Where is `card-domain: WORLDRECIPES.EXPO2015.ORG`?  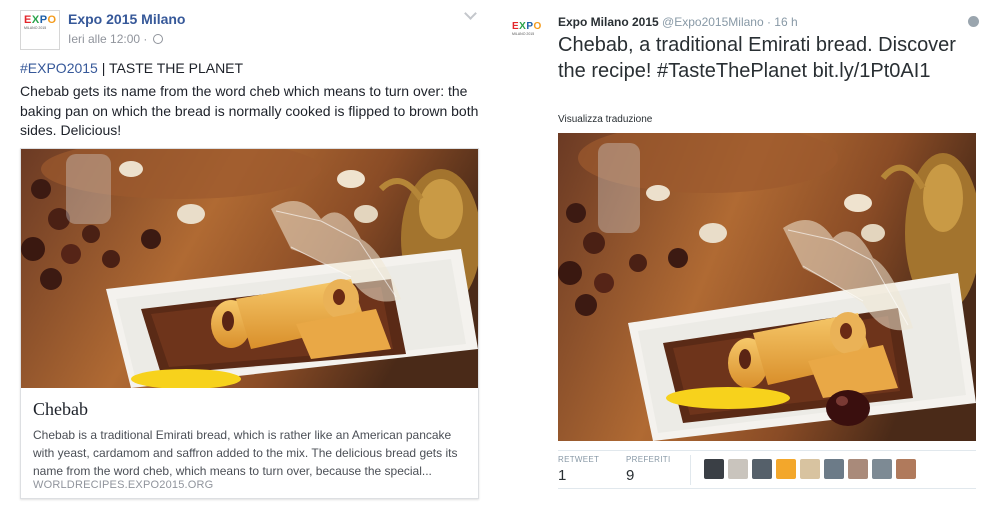 card-domain: WORLDRECIPES.EXPO2015.ORG is located at coordinates (123, 485).